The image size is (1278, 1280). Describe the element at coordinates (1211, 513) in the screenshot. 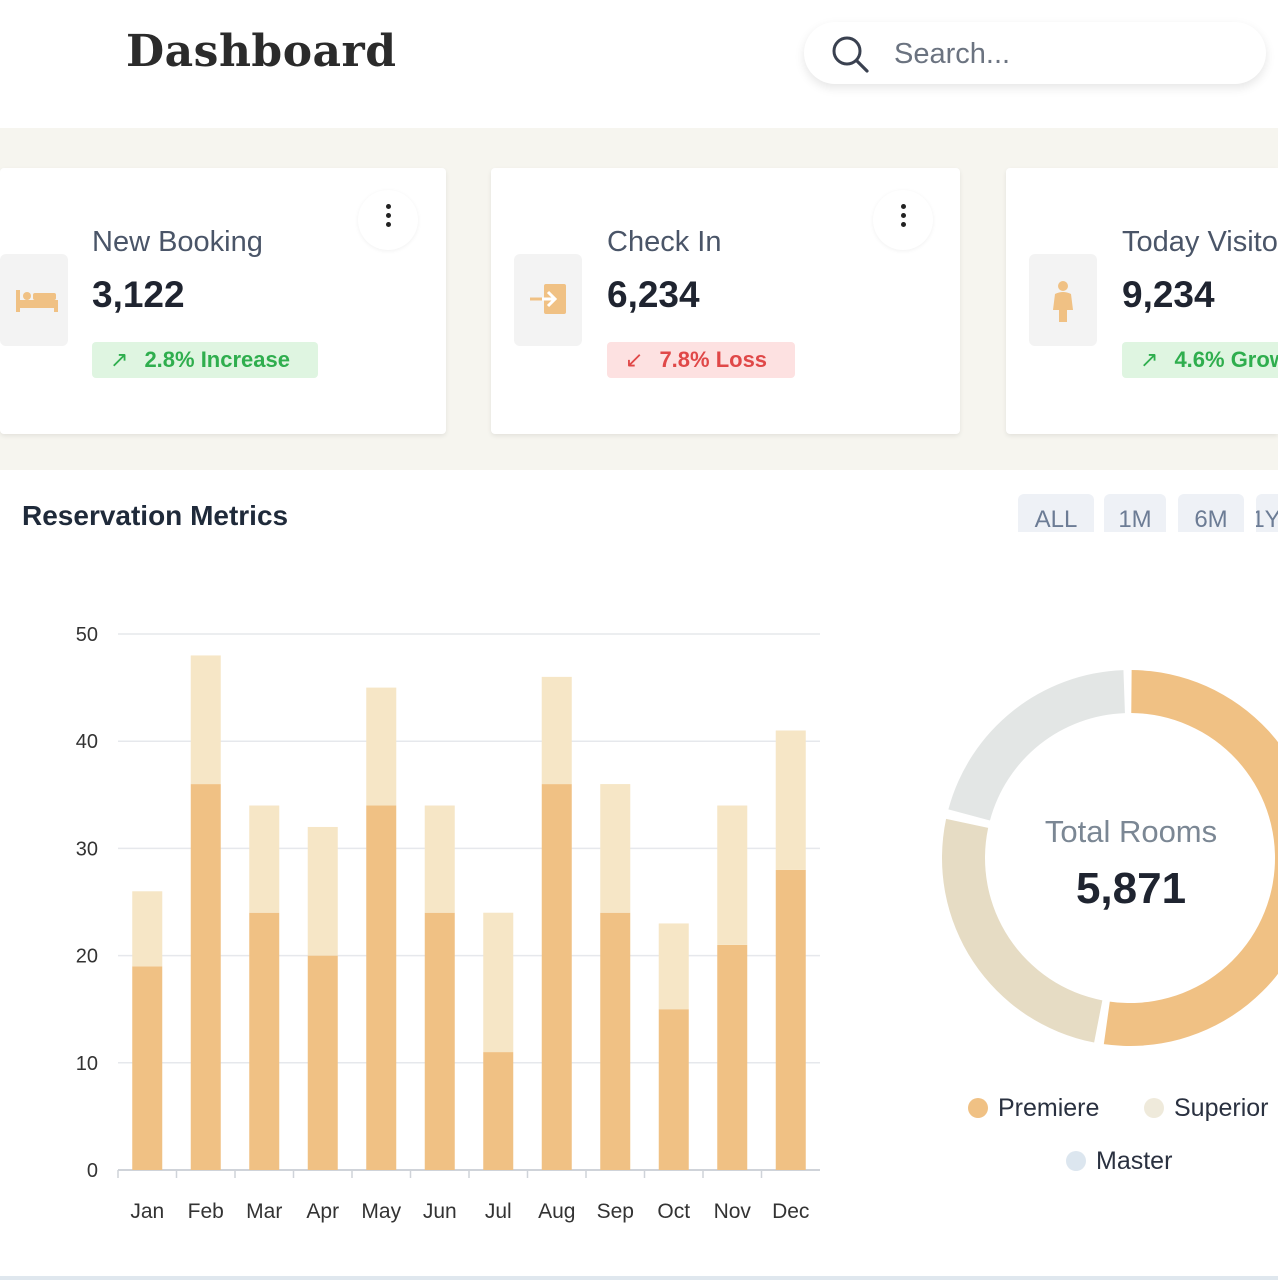

I see `range-tab-6m: 6M` at that location.